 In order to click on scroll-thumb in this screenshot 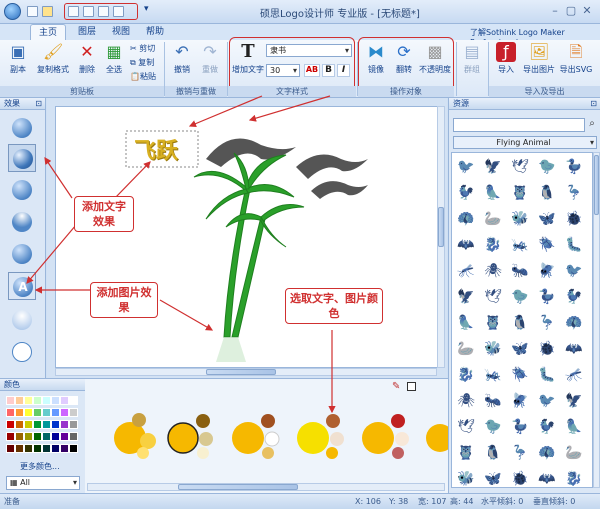, I will do `click(441, 227)`.